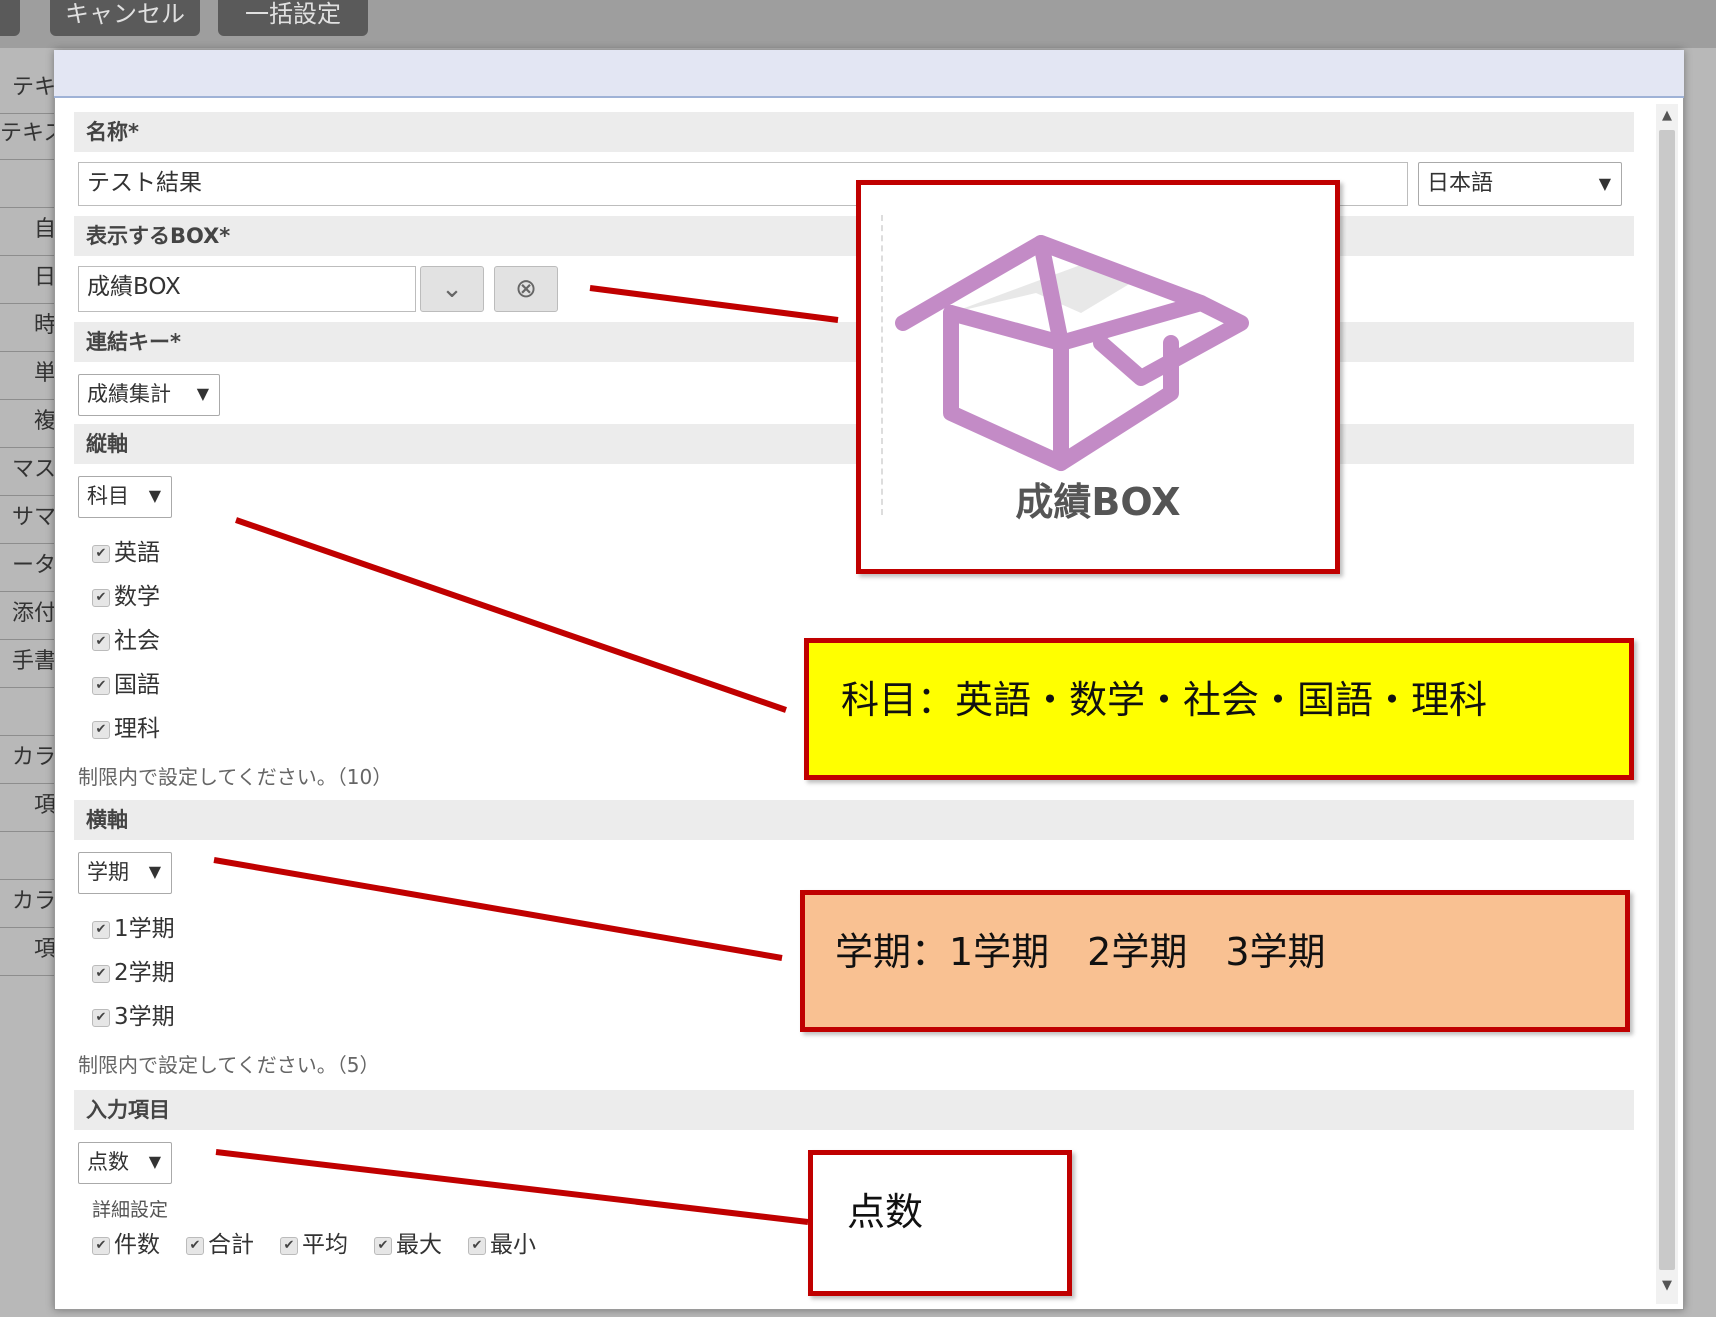 This screenshot has width=1716, height=1317. I want to click on dashed-divider, so click(882, 365).